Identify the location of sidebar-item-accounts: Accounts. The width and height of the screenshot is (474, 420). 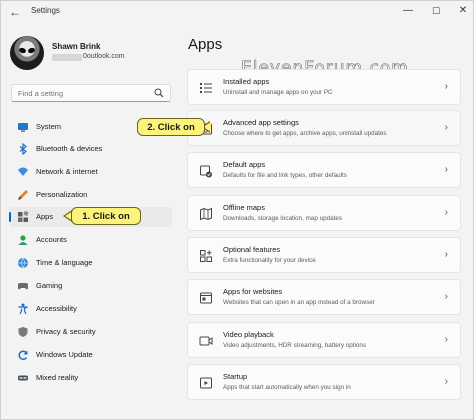
(90, 240).